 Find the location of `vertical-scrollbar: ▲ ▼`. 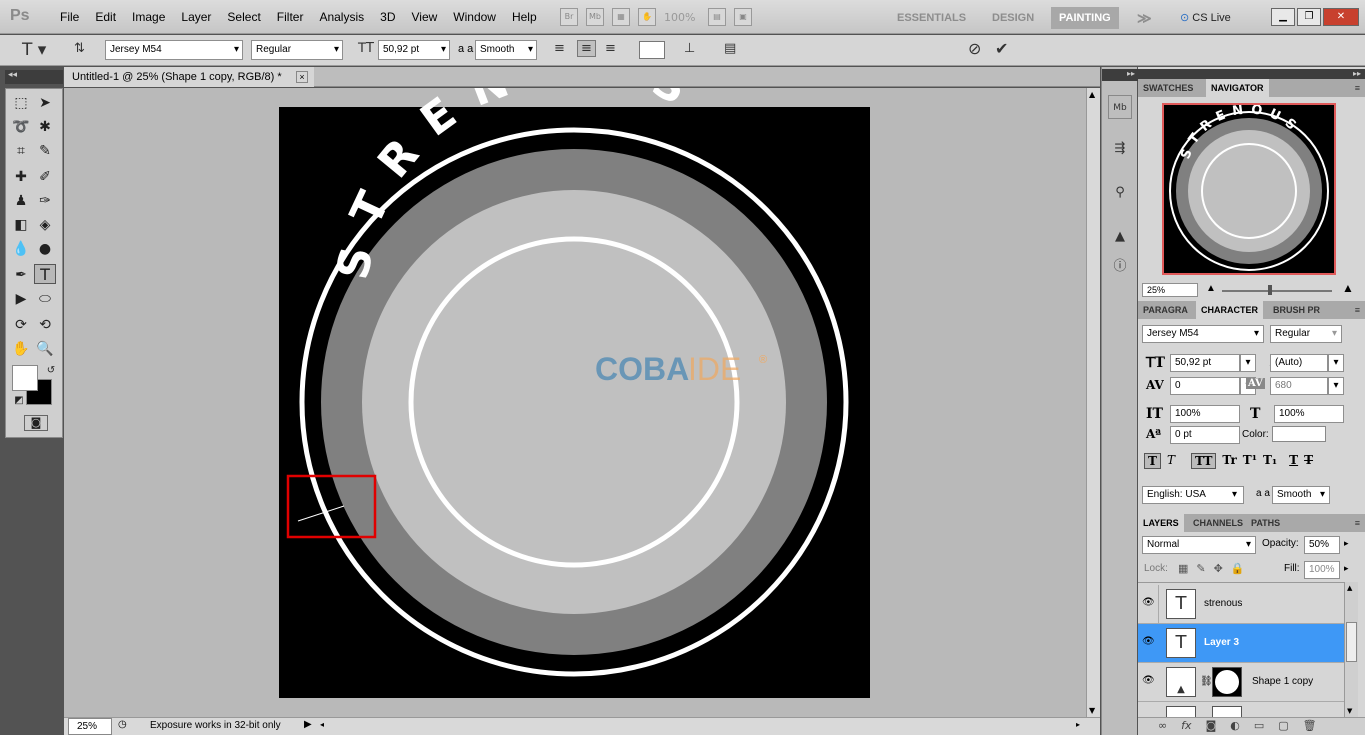

vertical-scrollbar: ▲ ▼ is located at coordinates (1093, 402).